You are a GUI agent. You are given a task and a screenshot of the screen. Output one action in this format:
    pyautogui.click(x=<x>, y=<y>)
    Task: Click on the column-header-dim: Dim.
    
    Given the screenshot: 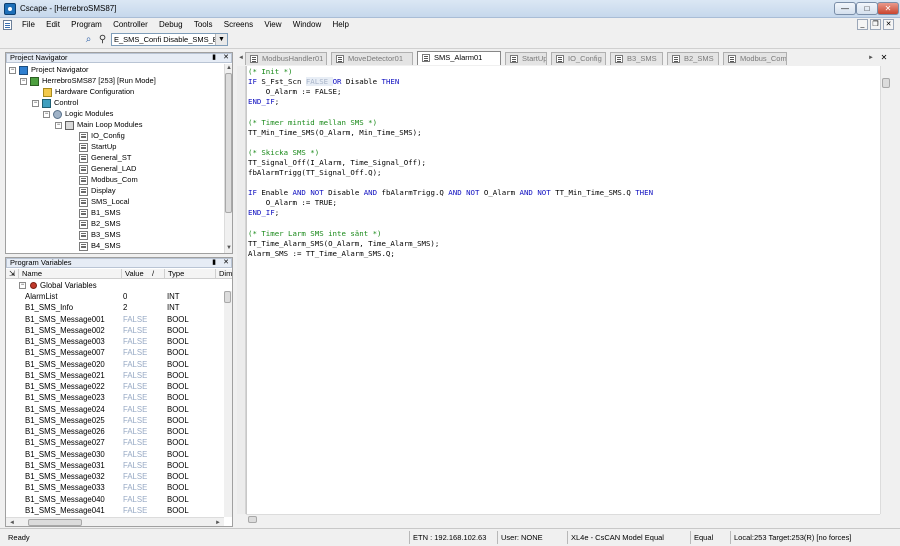 What is the action you would take?
    pyautogui.click(x=224, y=274)
    